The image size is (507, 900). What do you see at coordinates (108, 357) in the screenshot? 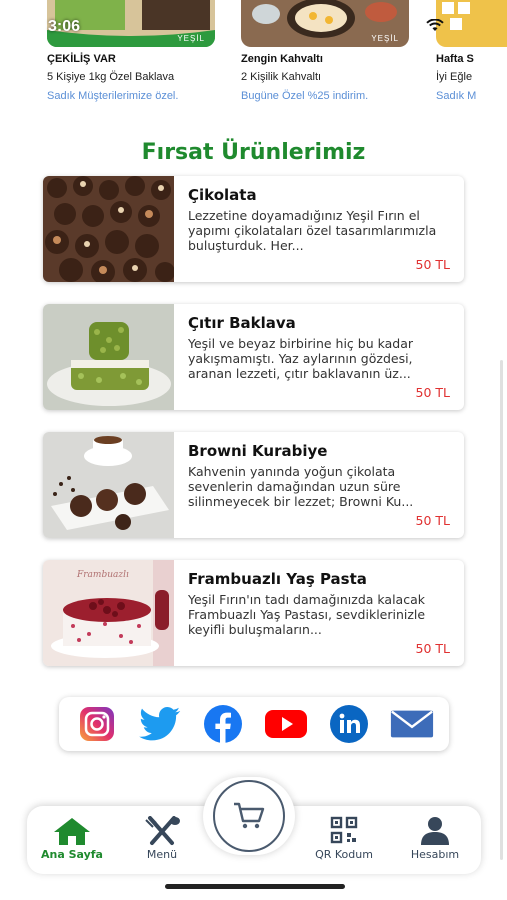
I see `product-image-baklava` at bounding box center [108, 357].